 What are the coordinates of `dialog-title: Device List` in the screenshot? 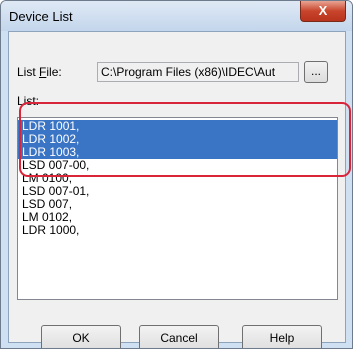 It's located at (41, 16).